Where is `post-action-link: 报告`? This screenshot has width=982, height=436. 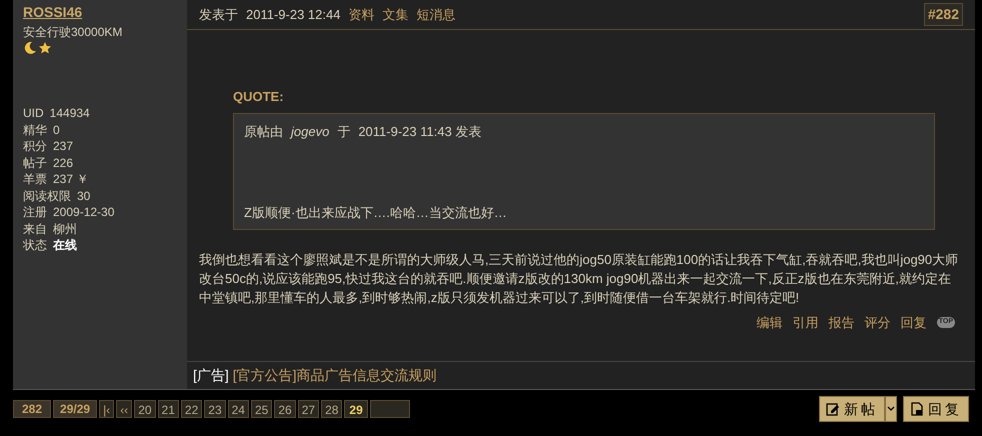
post-action-link: 报告 is located at coordinates (841, 322).